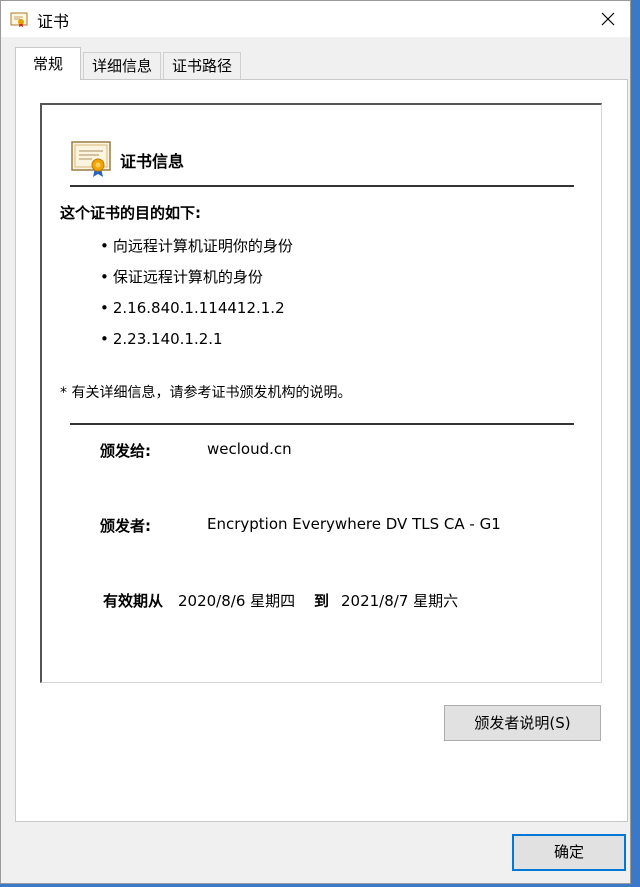 This screenshot has height=887, width=640. Describe the element at coordinates (92, 159) in the screenshot. I see `certificate-icon` at that location.